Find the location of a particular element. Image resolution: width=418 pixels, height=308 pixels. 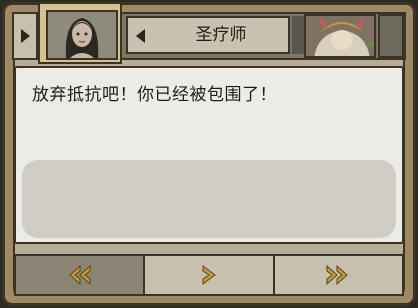

triangle-right-icon is located at coordinates (25, 36).